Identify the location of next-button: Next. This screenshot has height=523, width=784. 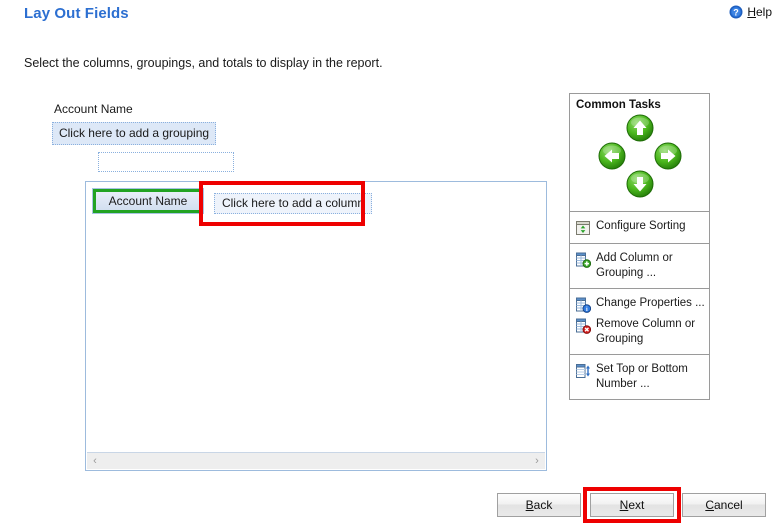
(632, 505).